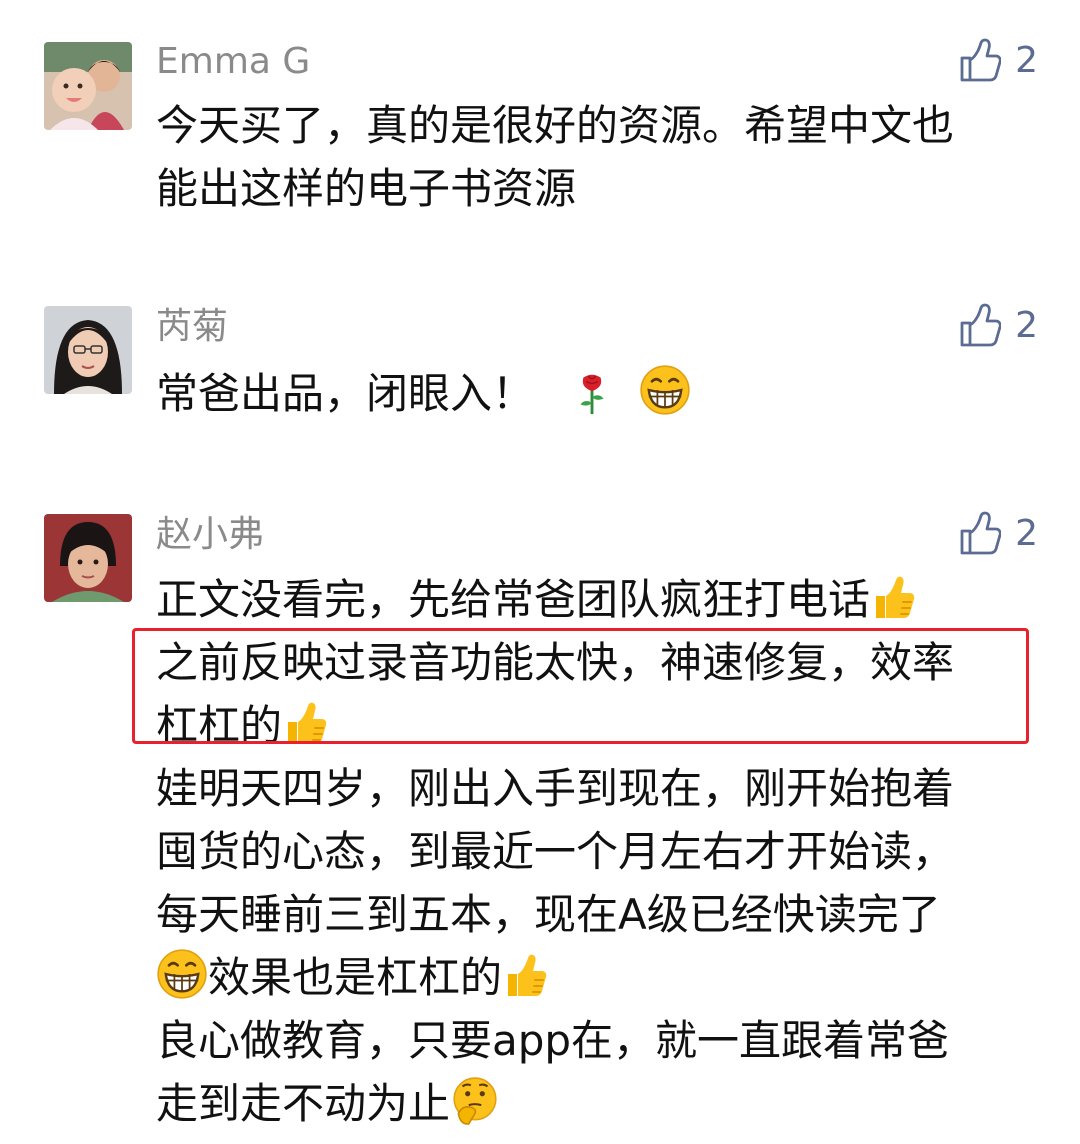 The width and height of the screenshot is (1080, 1144). What do you see at coordinates (345, 393) in the screenshot?
I see `comment-line-text: 常爸出品，闭眼入！` at bounding box center [345, 393].